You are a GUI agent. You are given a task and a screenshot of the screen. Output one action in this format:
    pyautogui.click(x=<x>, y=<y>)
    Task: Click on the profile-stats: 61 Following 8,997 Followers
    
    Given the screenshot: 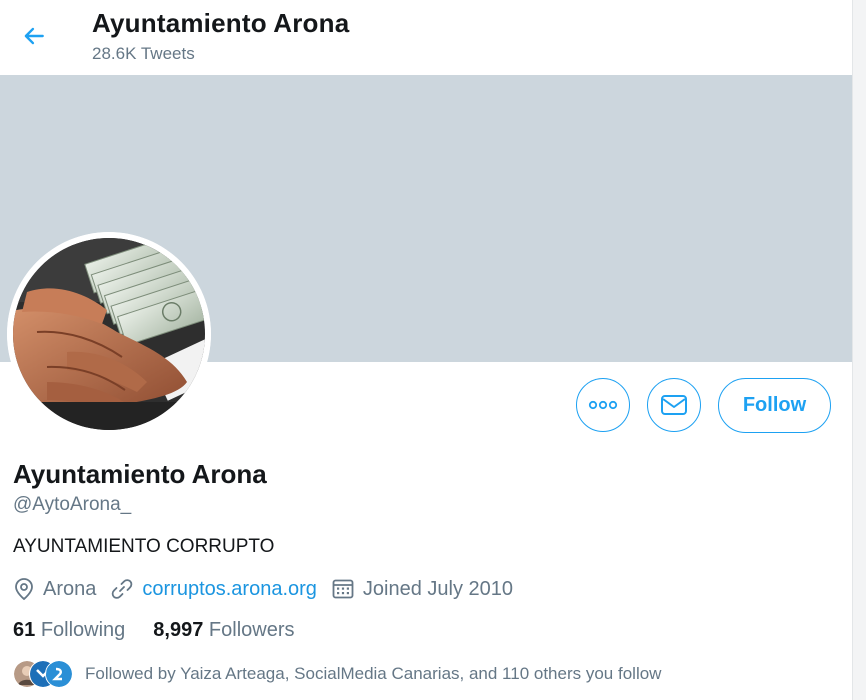 What is the action you would take?
    pyautogui.click(x=154, y=630)
    